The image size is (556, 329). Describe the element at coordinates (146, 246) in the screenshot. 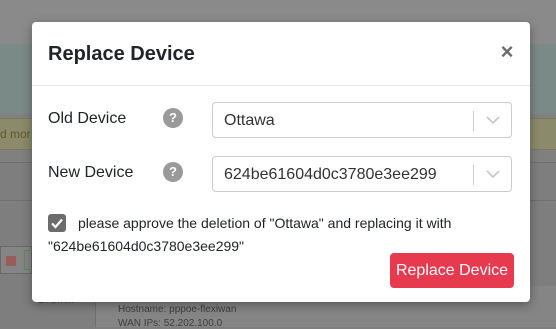

I see `approve-text-continued: "624be61604d0c3780e3ee299"` at that location.